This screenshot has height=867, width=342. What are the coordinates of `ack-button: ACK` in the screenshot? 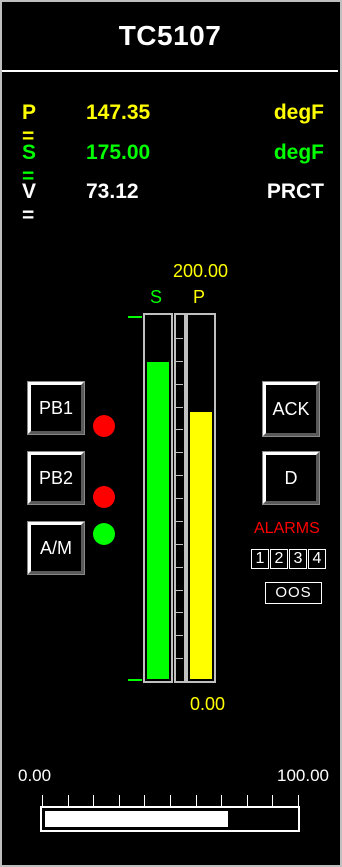 It's located at (291, 409).